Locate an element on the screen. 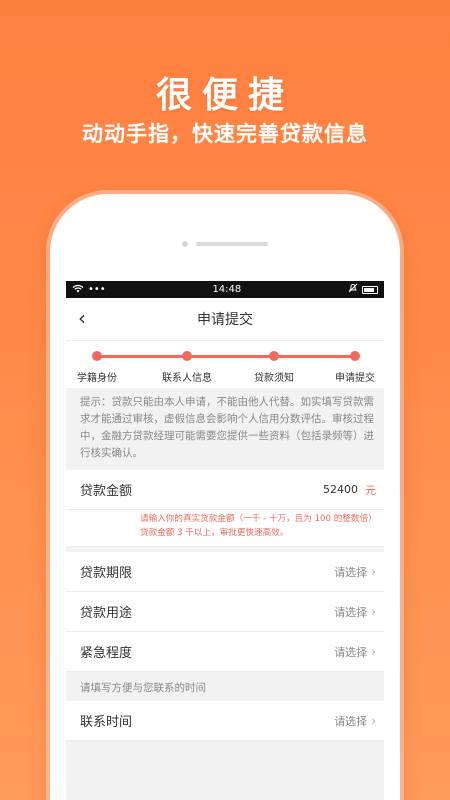 Image resolution: width=450 pixels, height=800 pixels. promo-subline: 动动手指，快速完善贷款信息 is located at coordinates (225, 134).